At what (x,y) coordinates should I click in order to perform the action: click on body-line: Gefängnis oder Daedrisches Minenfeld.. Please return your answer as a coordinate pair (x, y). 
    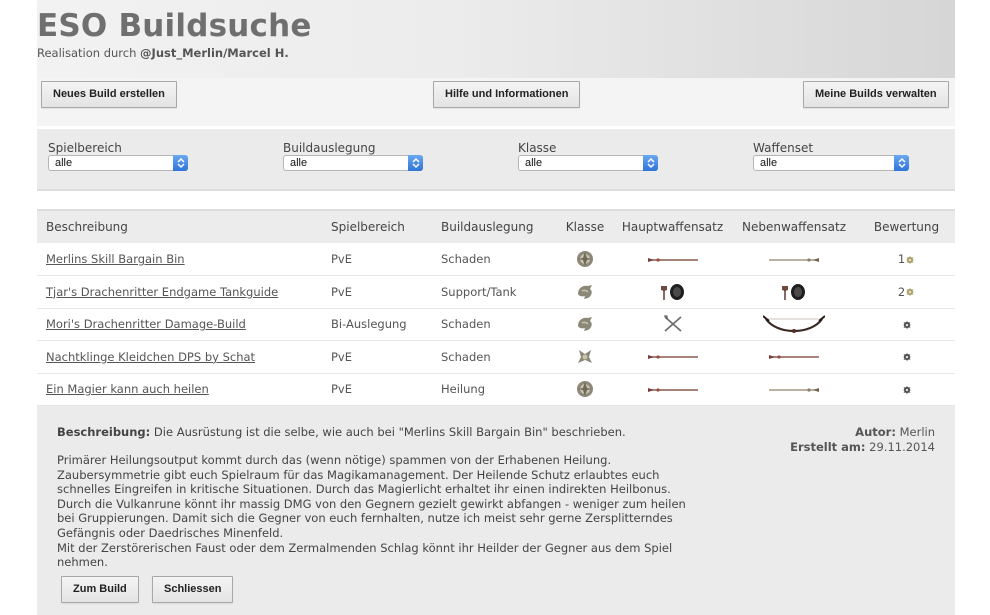
    Looking at the image, I should click on (170, 532).